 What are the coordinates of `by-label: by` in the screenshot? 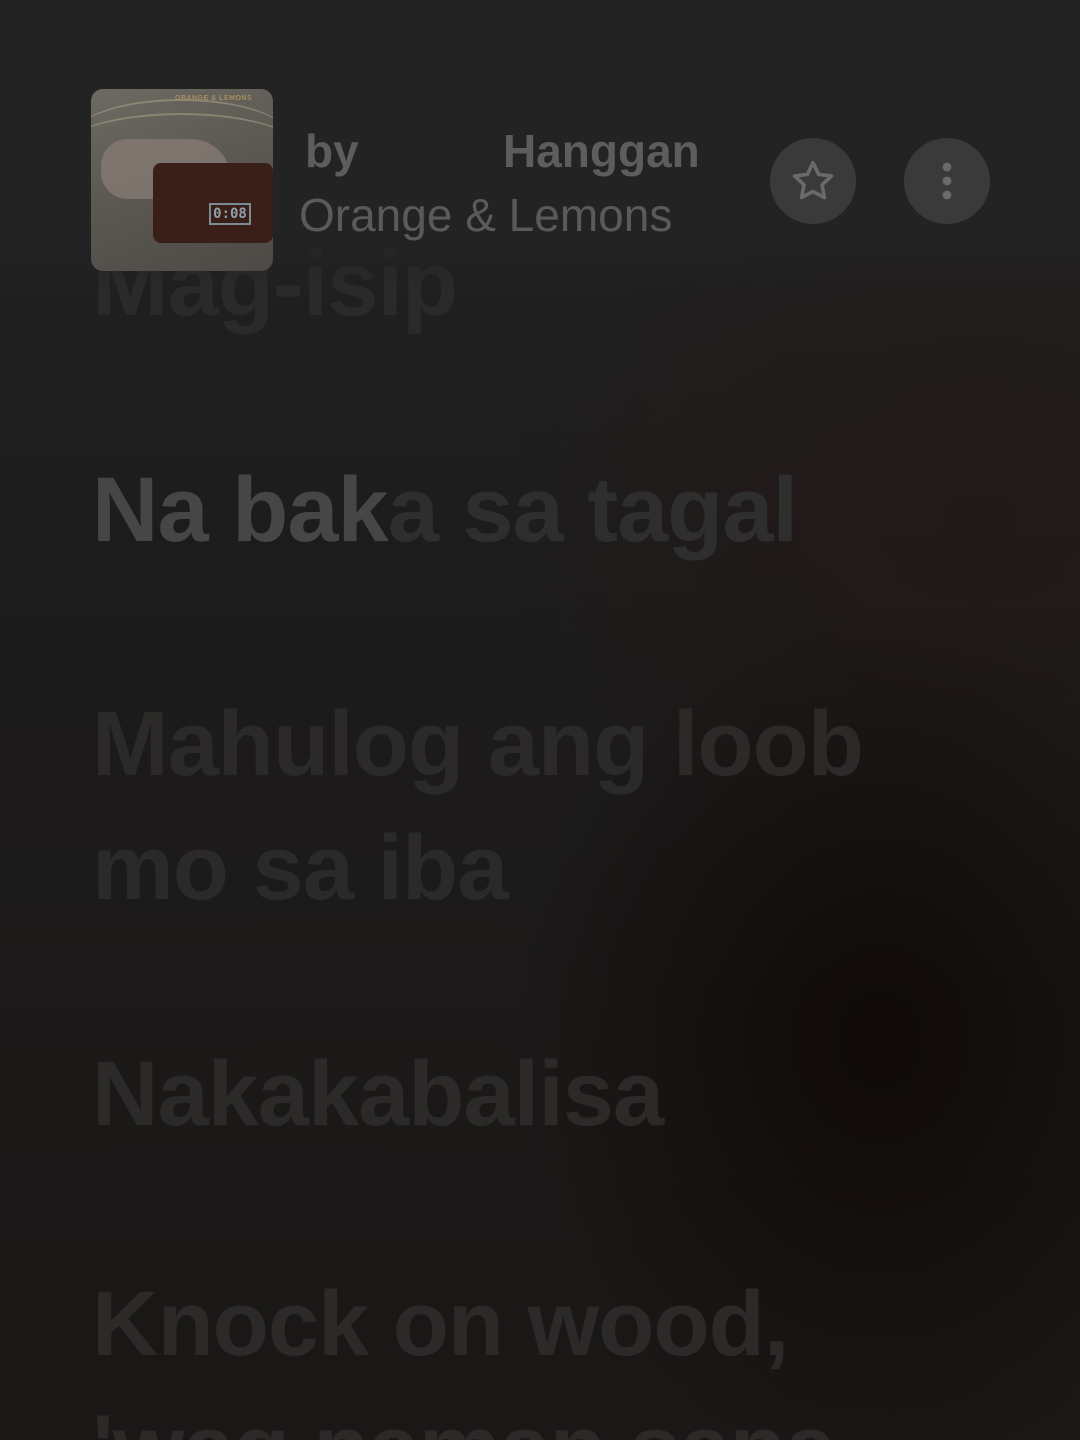 It's located at (332, 151).